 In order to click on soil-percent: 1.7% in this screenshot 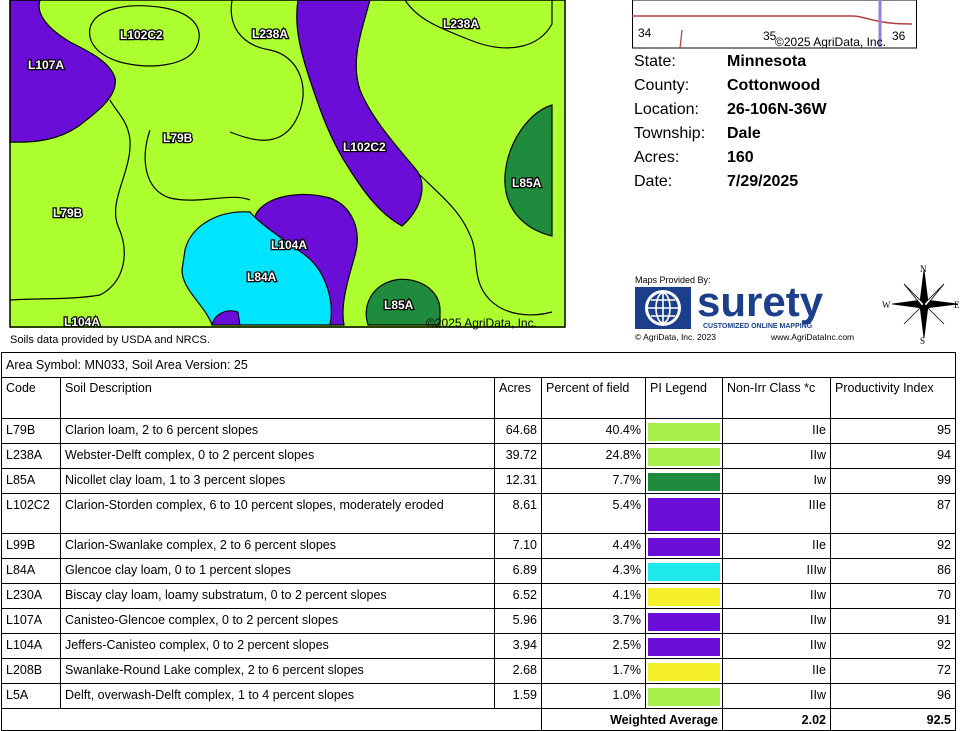, I will do `click(593, 671)`.